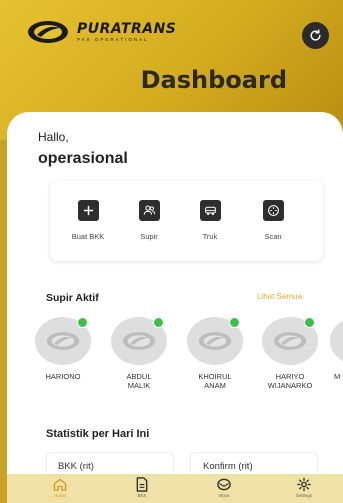  I want to click on scan-icon, so click(273, 210).